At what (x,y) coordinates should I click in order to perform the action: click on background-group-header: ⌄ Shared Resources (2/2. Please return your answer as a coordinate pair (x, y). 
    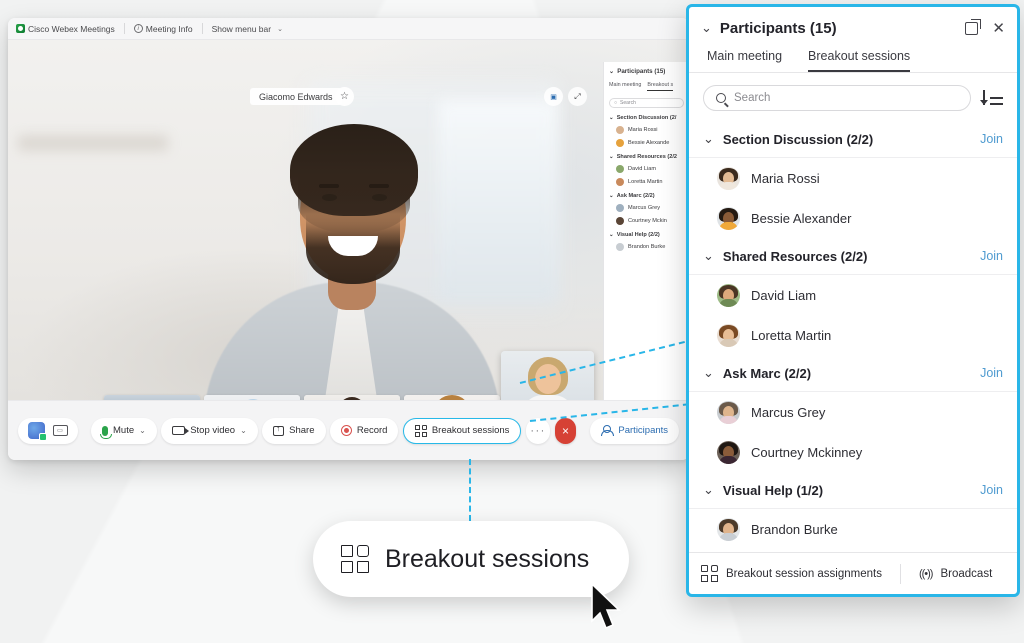
    Looking at the image, I should click on (646, 157).